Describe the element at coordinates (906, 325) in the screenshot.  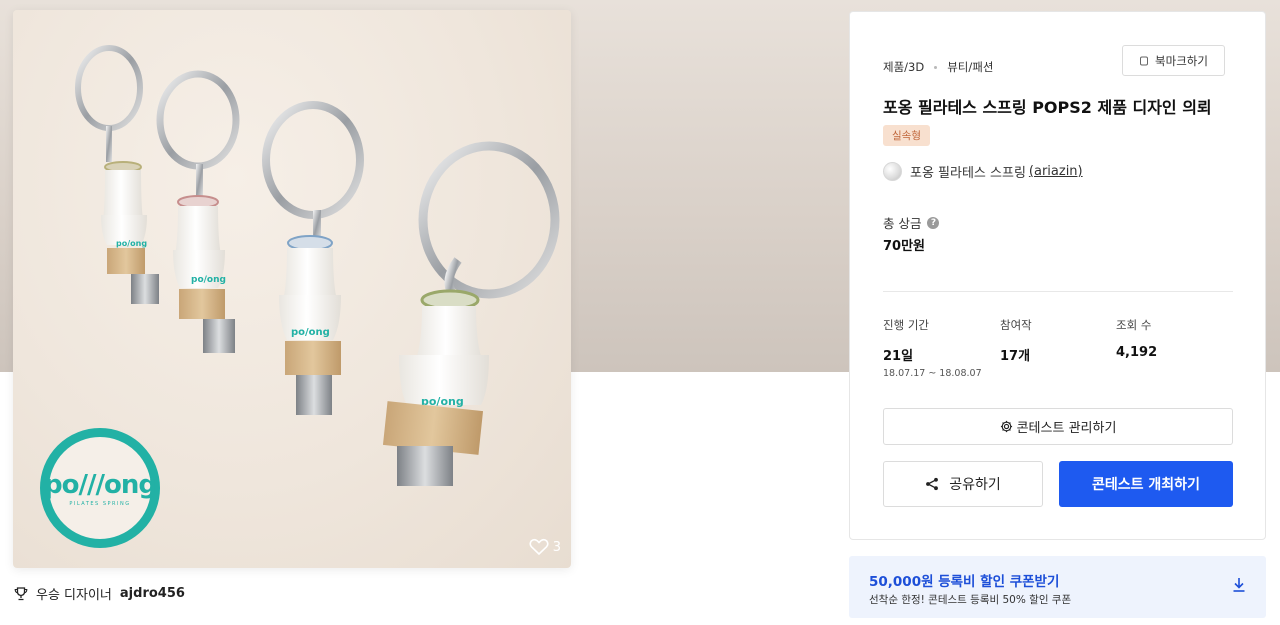
I see `stat-period-label: 진행 기간` at that location.